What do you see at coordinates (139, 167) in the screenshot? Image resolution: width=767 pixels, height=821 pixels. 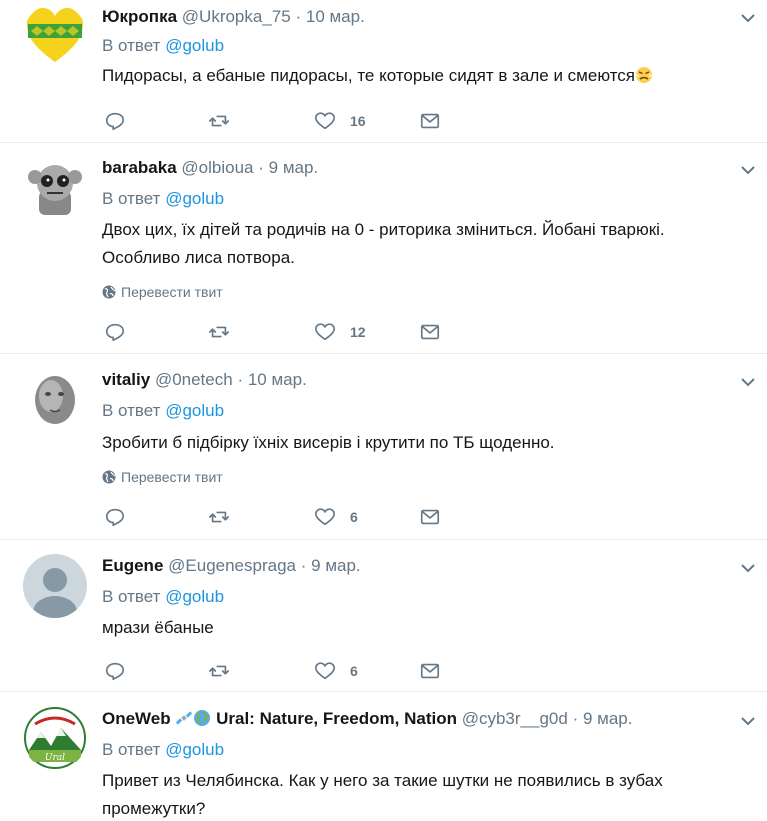 I see `display-name: barabaka` at bounding box center [139, 167].